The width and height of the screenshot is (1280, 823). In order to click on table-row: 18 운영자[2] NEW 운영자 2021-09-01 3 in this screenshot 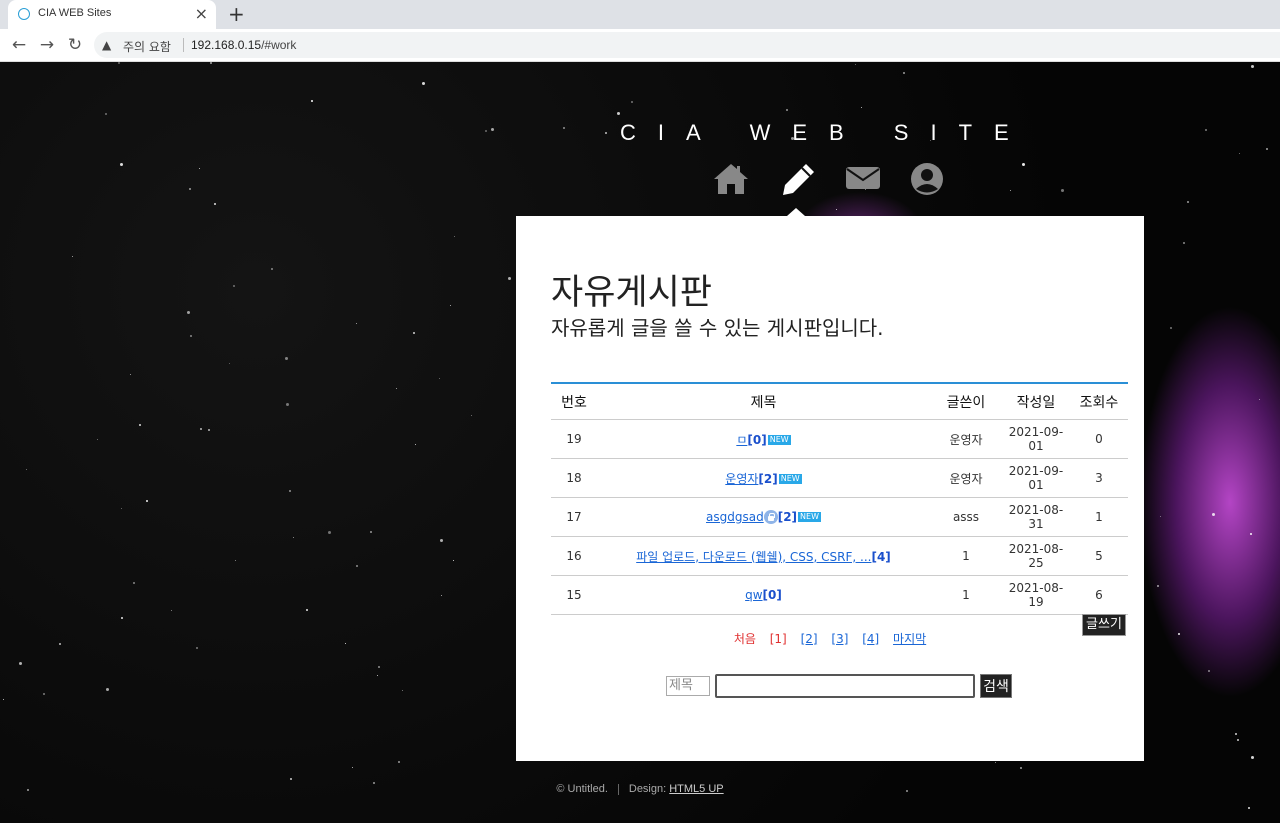, I will do `click(839, 478)`.